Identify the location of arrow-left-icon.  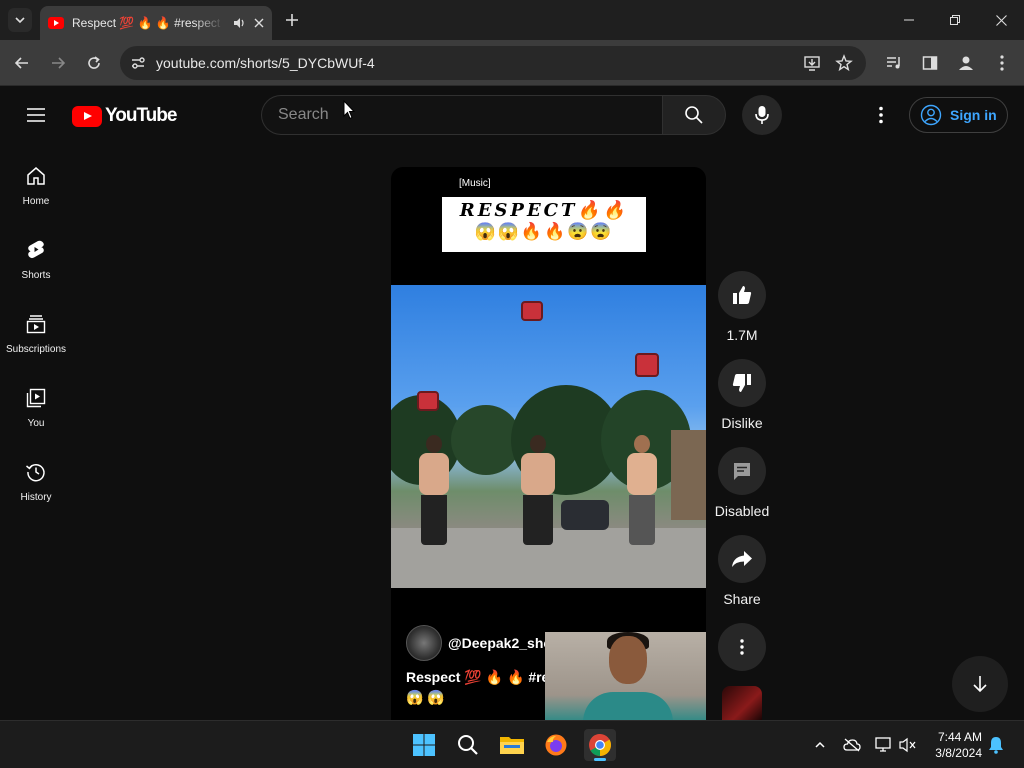
(22, 63).